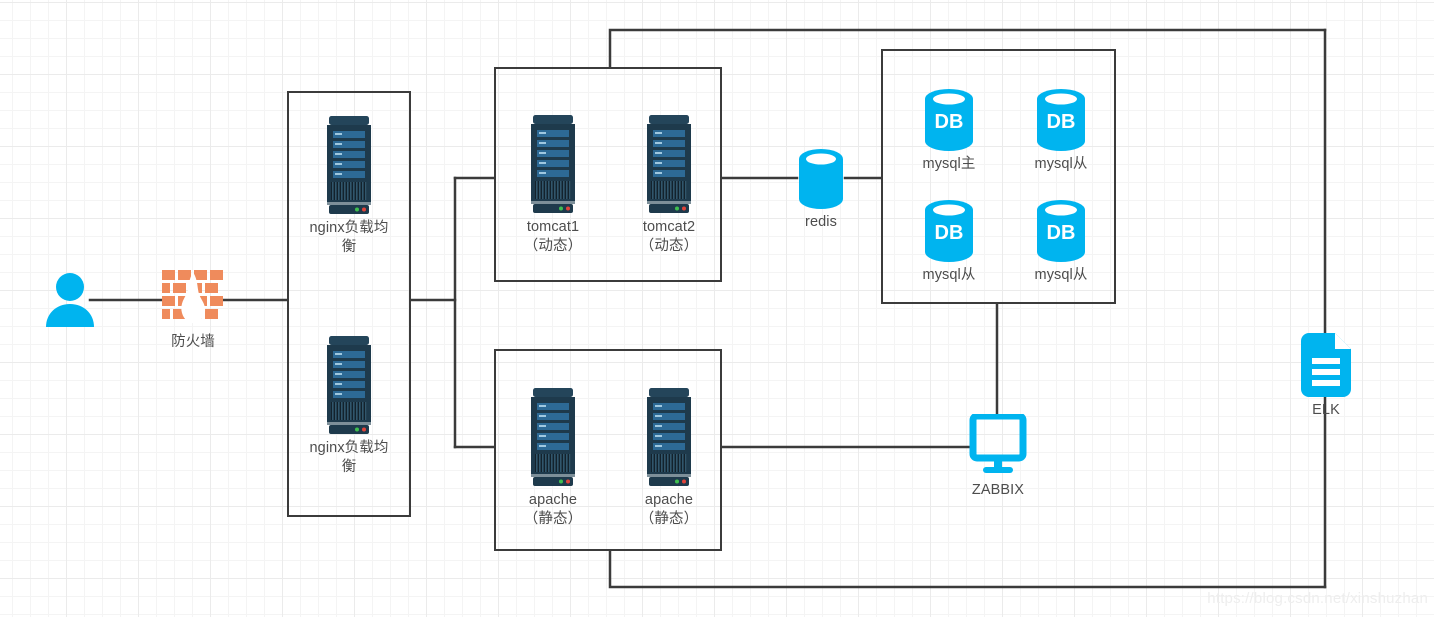  I want to click on node-apache2: apache （静态）, so click(669, 458).